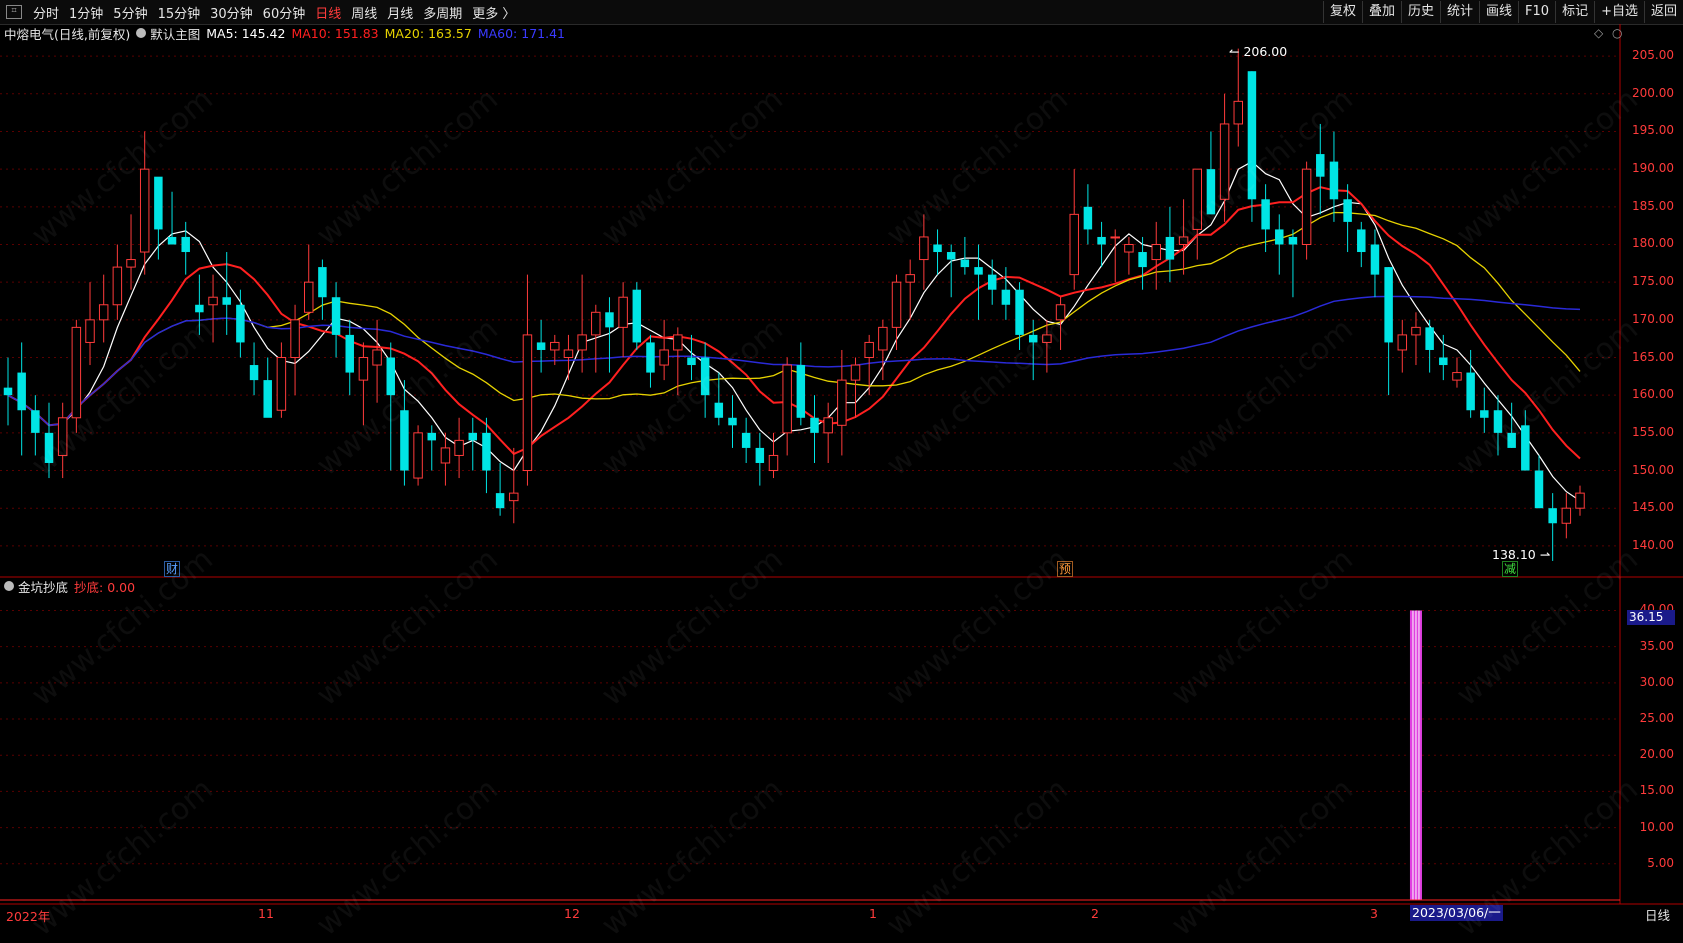 This screenshot has width=1683, height=943. I want to click on low-annotation: 138.10 ⇀, so click(1521, 554).